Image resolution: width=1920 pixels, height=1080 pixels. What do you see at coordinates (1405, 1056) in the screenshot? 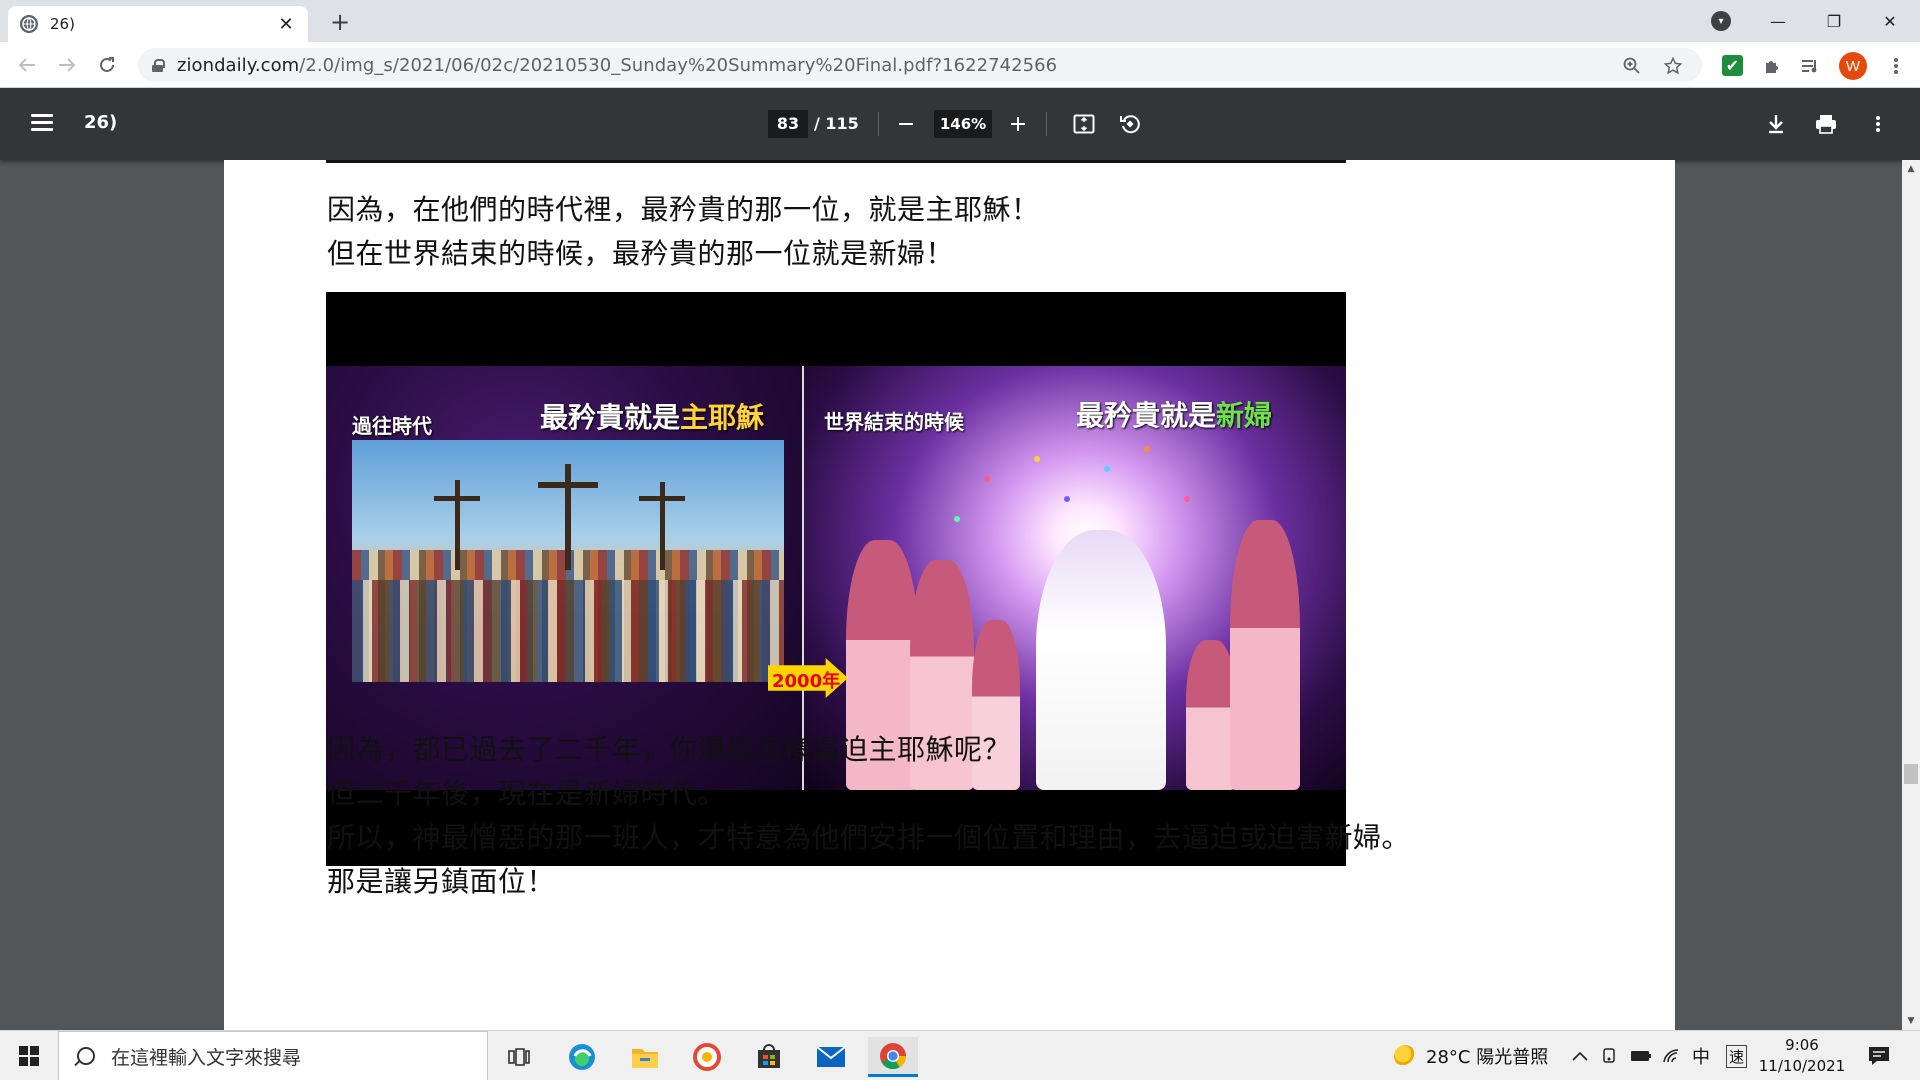
I see `sun-cloud-icon` at bounding box center [1405, 1056].